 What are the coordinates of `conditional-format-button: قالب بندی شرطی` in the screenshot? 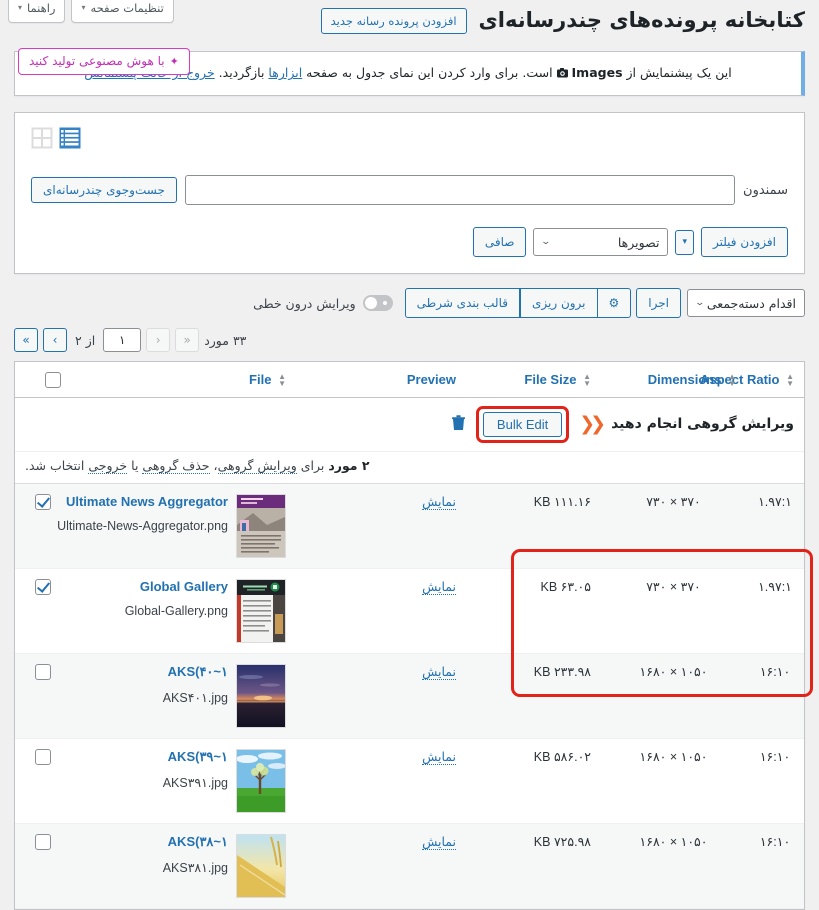 It's located at (462, 303).